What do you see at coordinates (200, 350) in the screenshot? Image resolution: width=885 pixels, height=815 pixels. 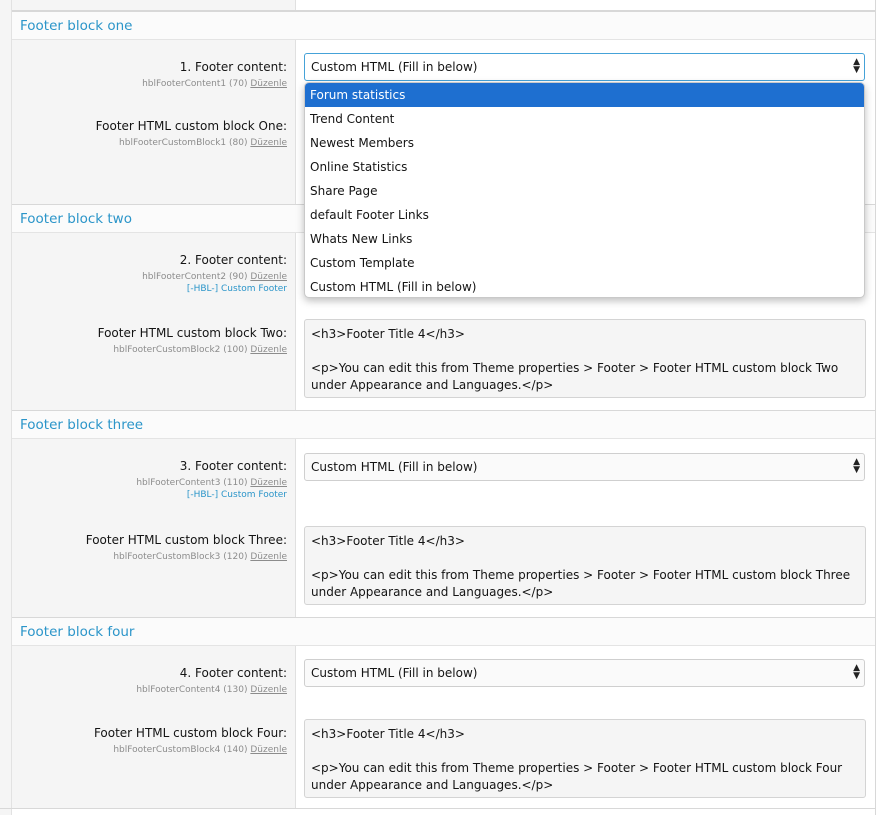 I see `variable-name: hblFooterCustomBlock2 (100) Düzenle` at bounding box center [200, 350].